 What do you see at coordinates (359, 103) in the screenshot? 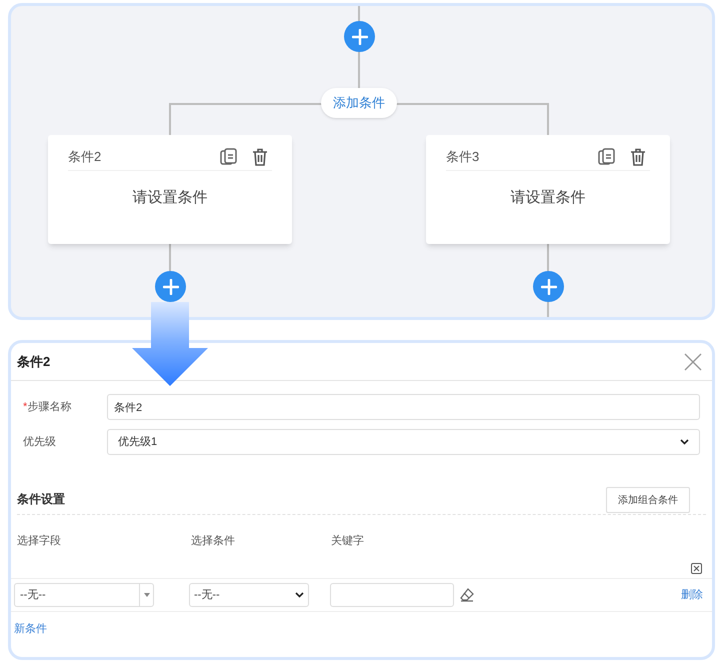
I see `add-condition-button: 添加条件` at bounding box center [359, 103].